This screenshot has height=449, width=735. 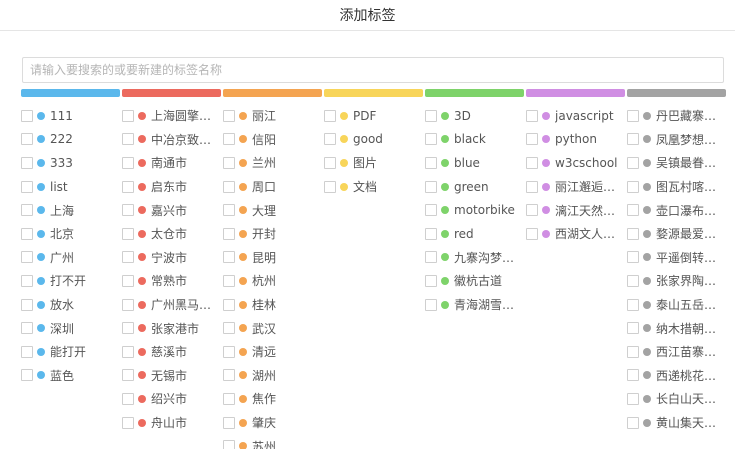 I want to click on tag-item: 苏州, so click(x=272, y=441).